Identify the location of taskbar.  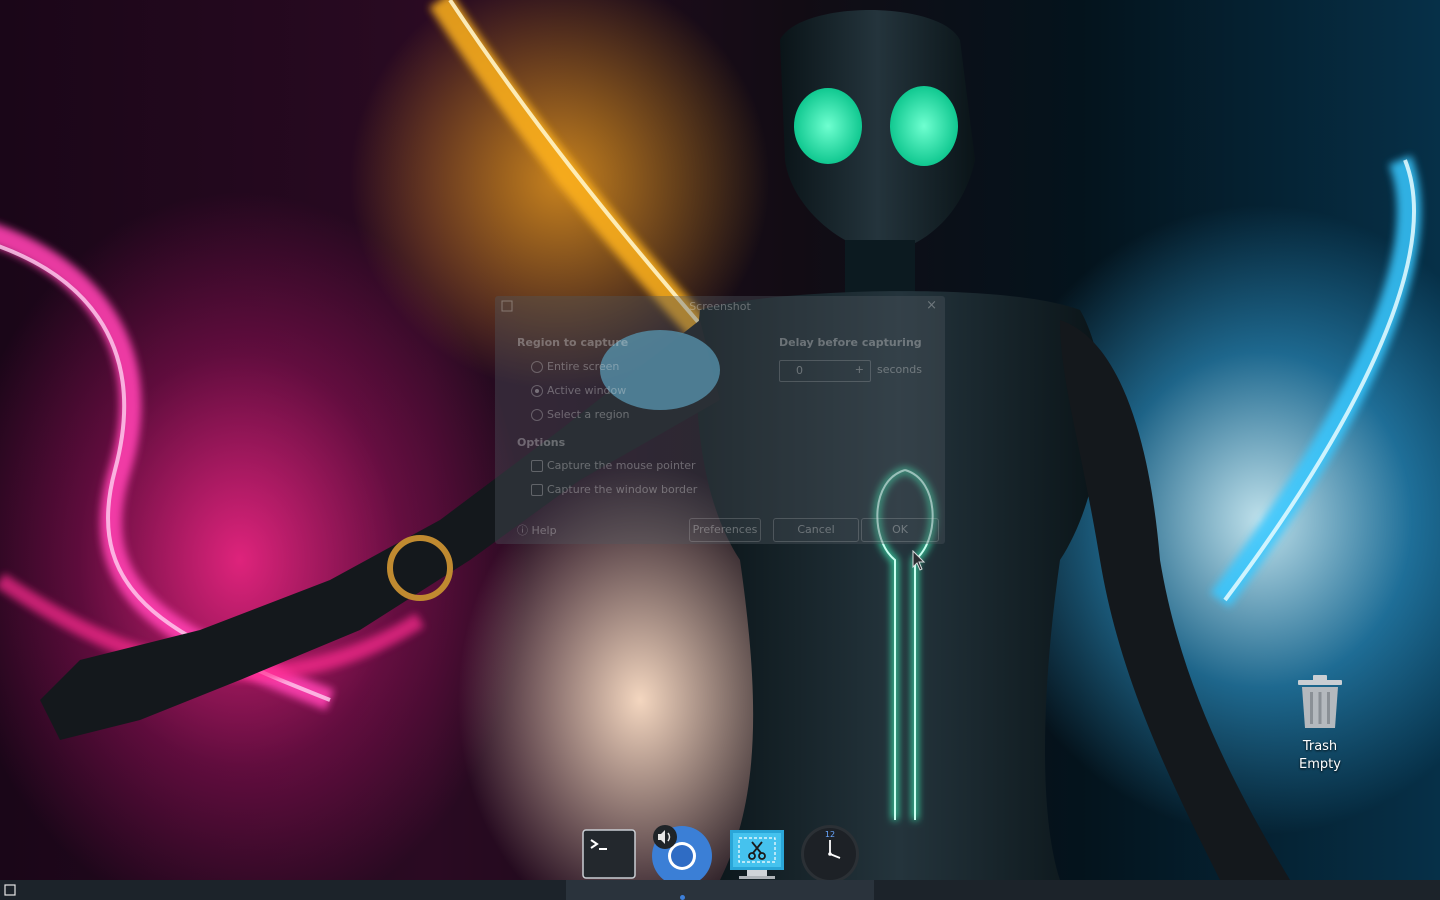
(720, 890).